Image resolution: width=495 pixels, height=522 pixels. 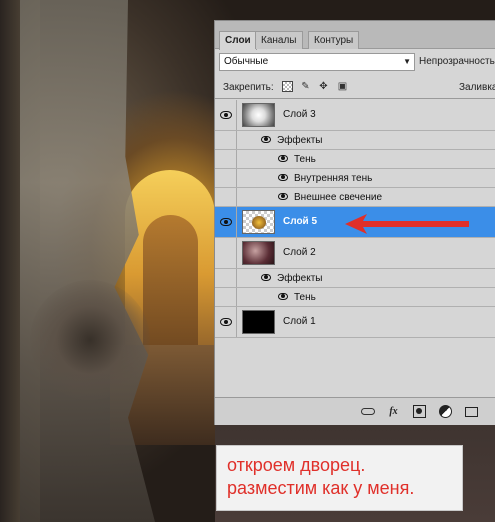 I want to click on lock-label: Закрепить:, so click(x=248, y=87).